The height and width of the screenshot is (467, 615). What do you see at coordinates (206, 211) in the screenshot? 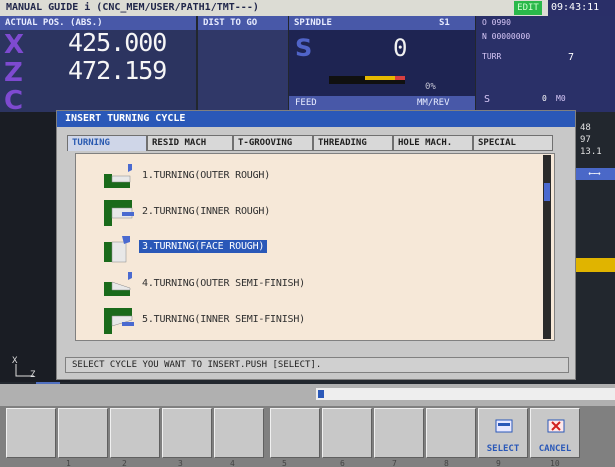
I see `cycle-item-label: 2.TURNING(INNER ROUGH)` at bounding box center [206, 211].